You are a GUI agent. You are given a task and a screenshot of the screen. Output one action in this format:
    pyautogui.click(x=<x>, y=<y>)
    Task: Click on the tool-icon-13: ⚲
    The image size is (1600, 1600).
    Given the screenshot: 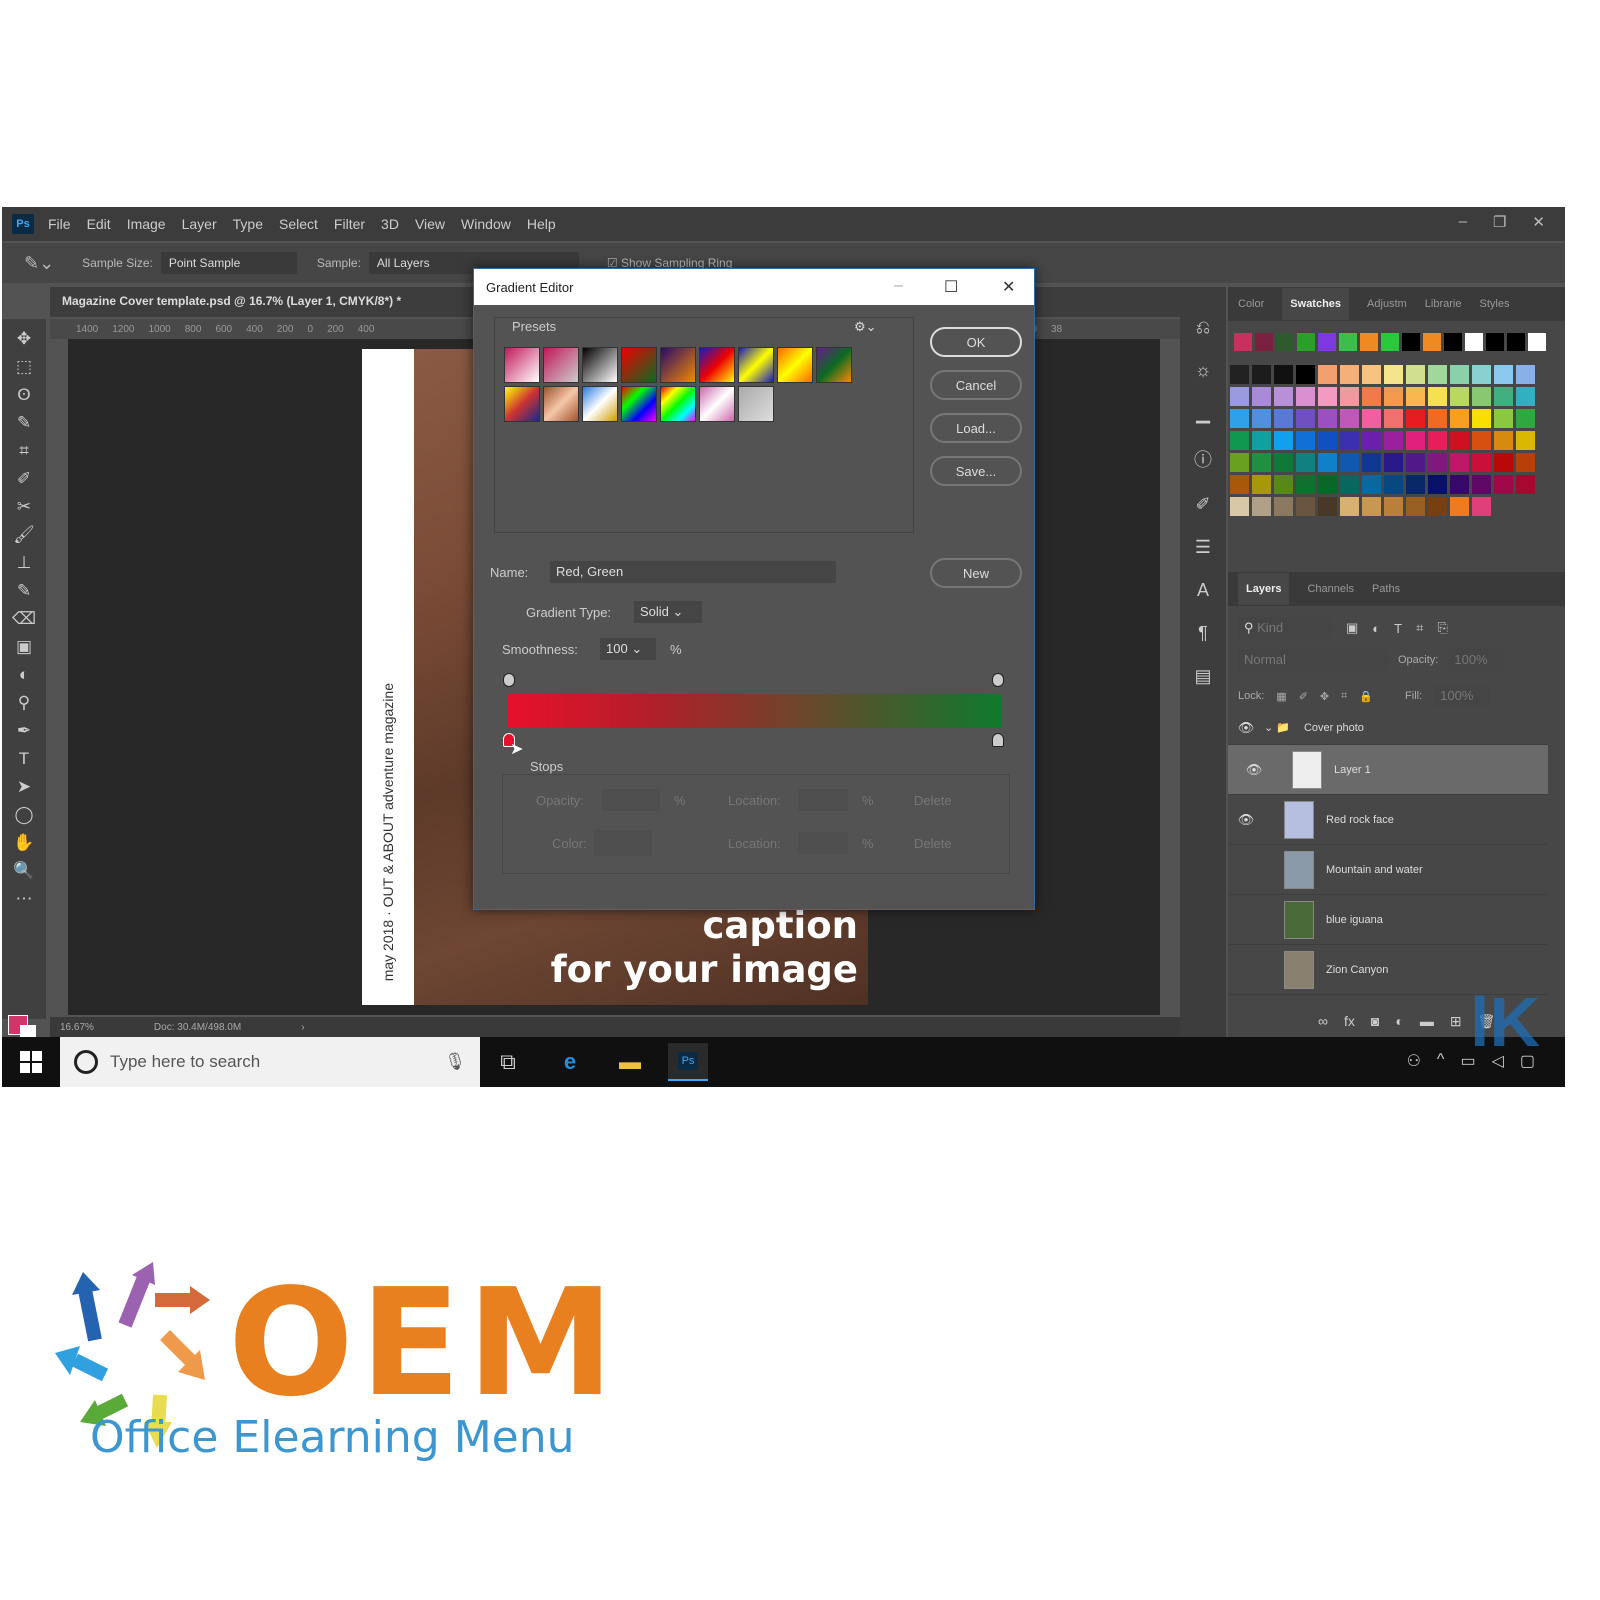 What is the action you would take?
    pyautogui.click(x=24, y=703)
    